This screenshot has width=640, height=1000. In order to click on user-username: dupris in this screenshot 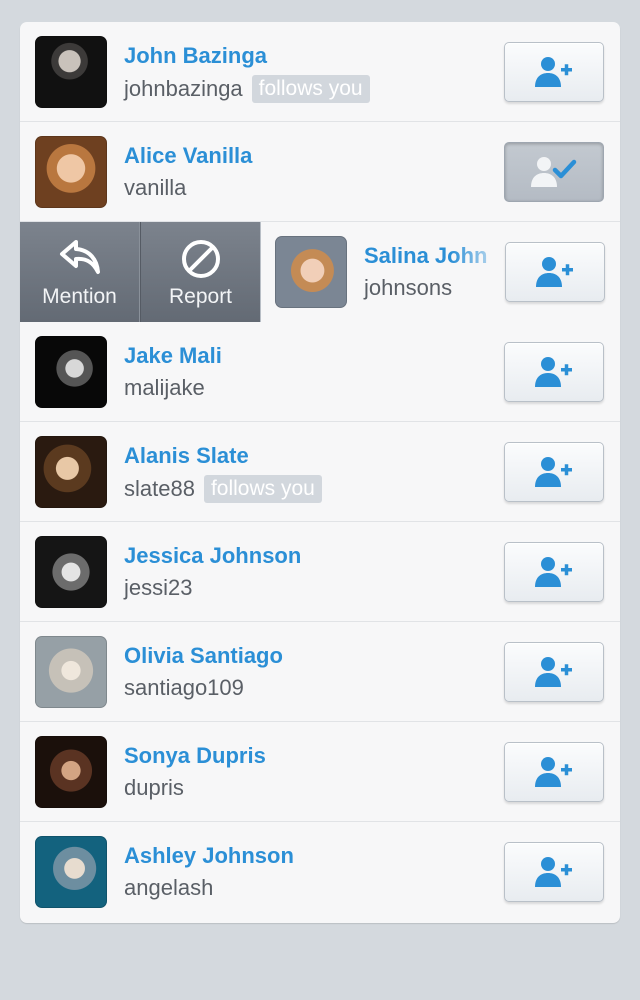, I will do `click(154, 787)`.